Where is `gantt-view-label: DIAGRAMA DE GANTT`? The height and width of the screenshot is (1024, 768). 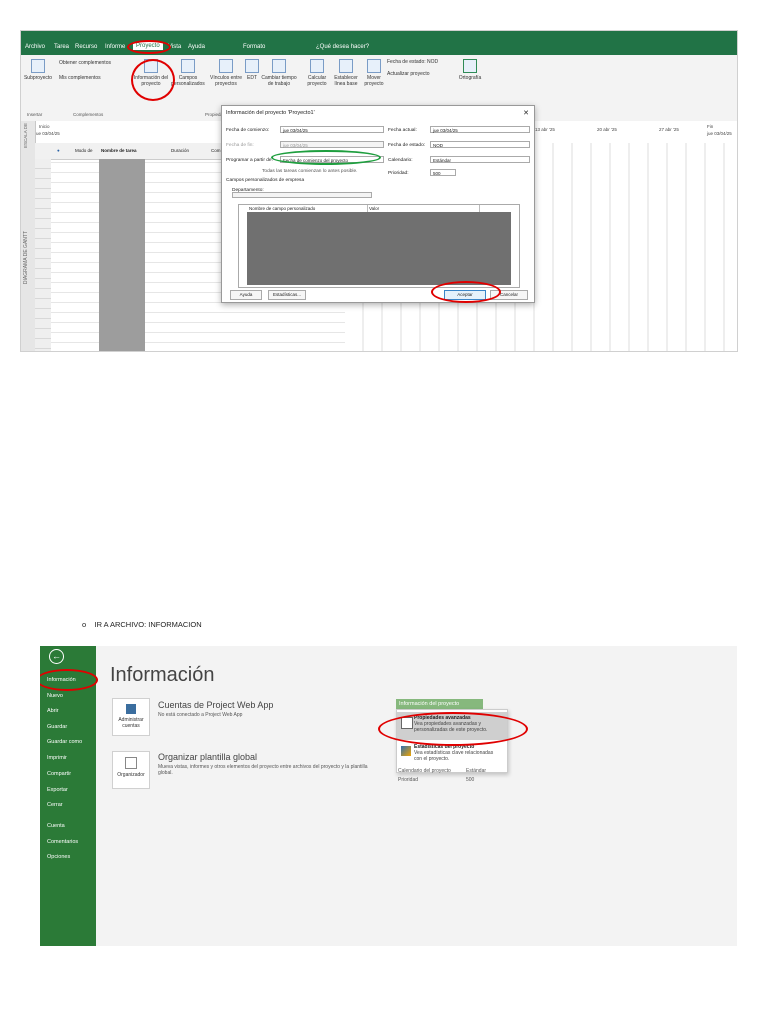 gantt-view-label: DIAGRAMA DE GANTT is located at coordinates (26, 258).